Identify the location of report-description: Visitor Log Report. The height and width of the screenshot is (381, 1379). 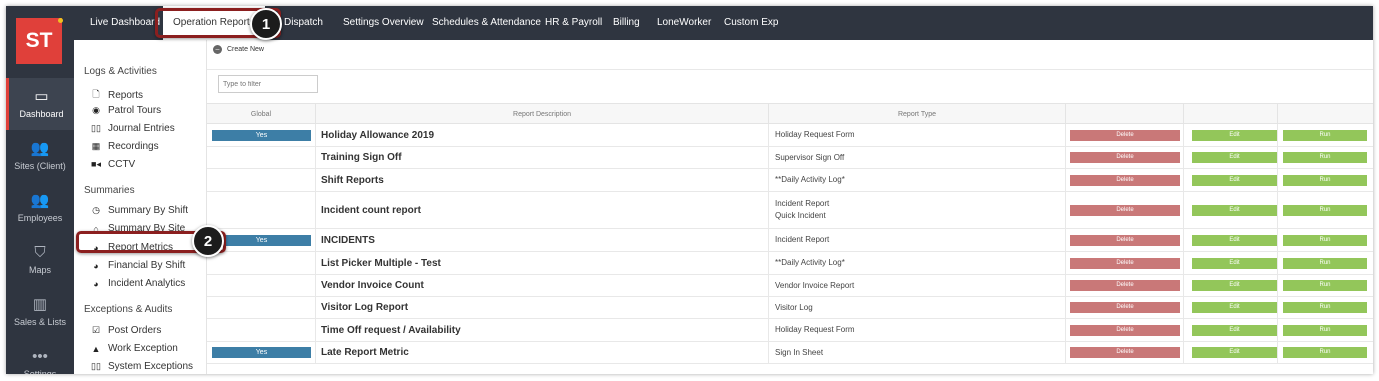
(542, 307).